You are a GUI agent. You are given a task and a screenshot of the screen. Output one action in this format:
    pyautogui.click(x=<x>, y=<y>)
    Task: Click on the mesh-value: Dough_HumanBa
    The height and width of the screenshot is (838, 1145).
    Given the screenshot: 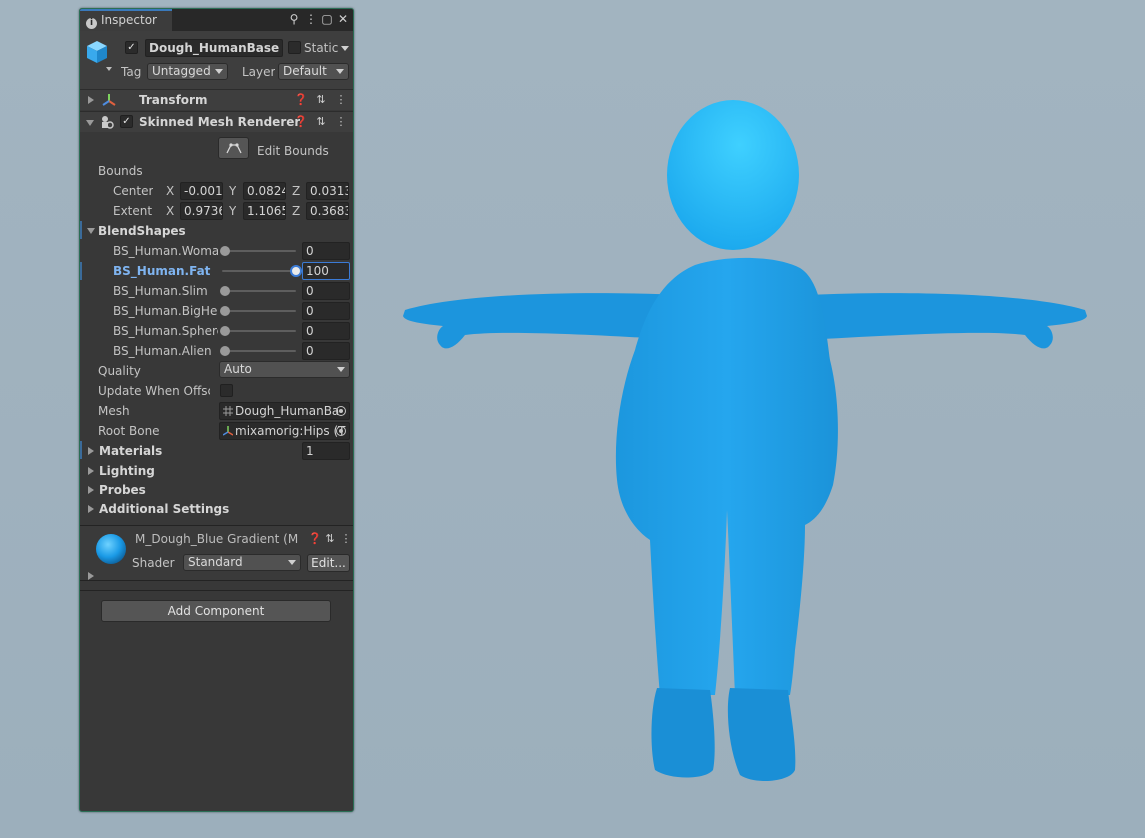 What is the action you would take?
    pyautogui.click(x=287, y=411)
    